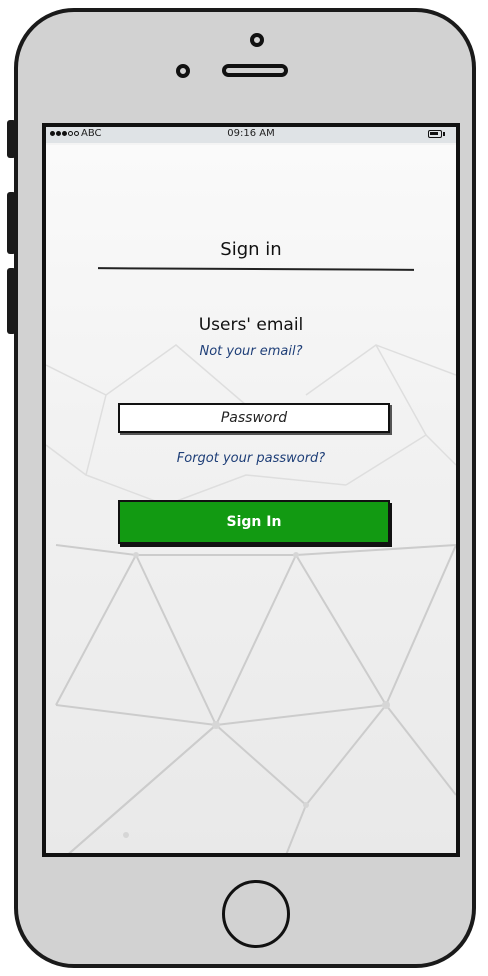  I want to click on status-bar: ABC 09:16 AM, so click(251, 135).